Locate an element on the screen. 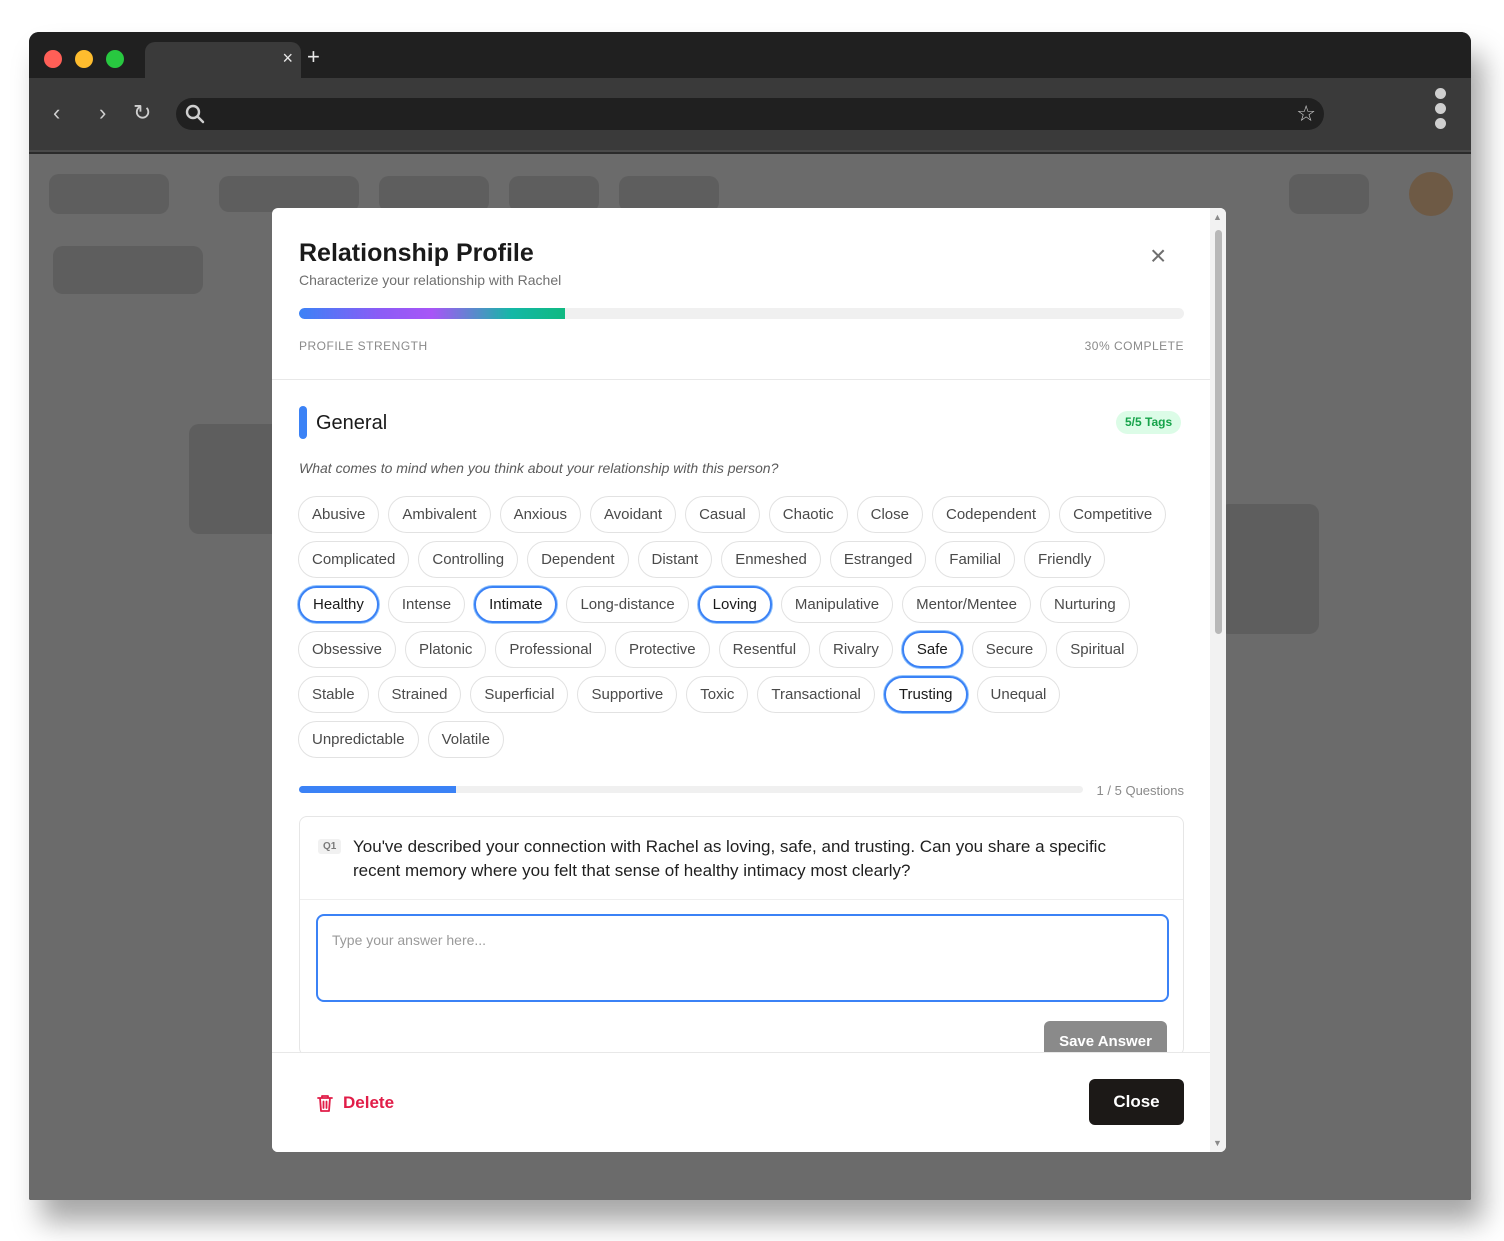 Image resolution: width=1504 pixels, height=1241 pixels. profile-strength-bar is located at coordinates (741, 313).